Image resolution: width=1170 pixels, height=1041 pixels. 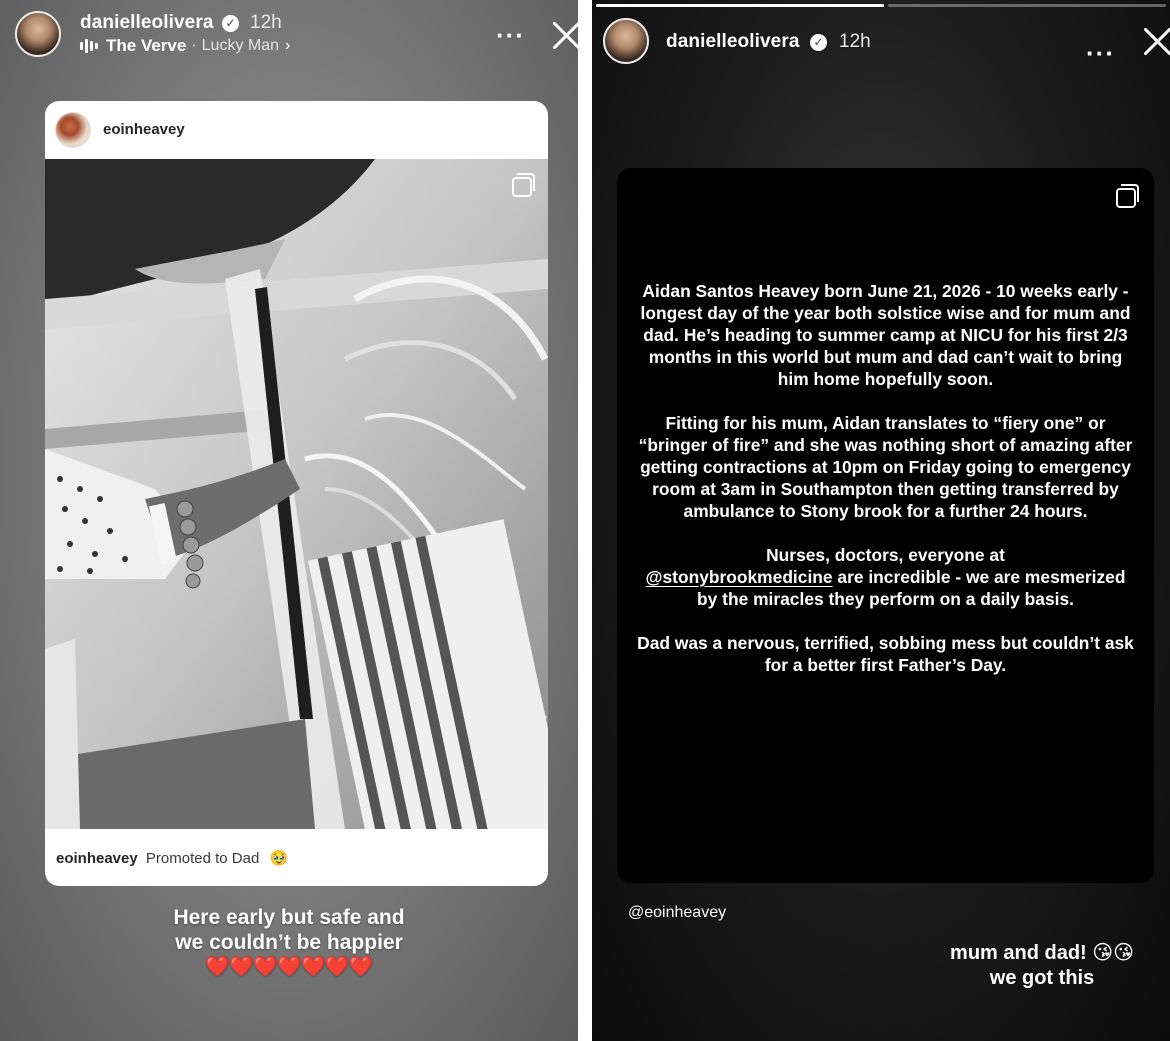 What do you see at coordinates (289, 967) in the screenshot?
I see `hearts-emoji-row: ❤️❤️❤️❤️❤️❤️❤️` at bounding box center [289, 967].